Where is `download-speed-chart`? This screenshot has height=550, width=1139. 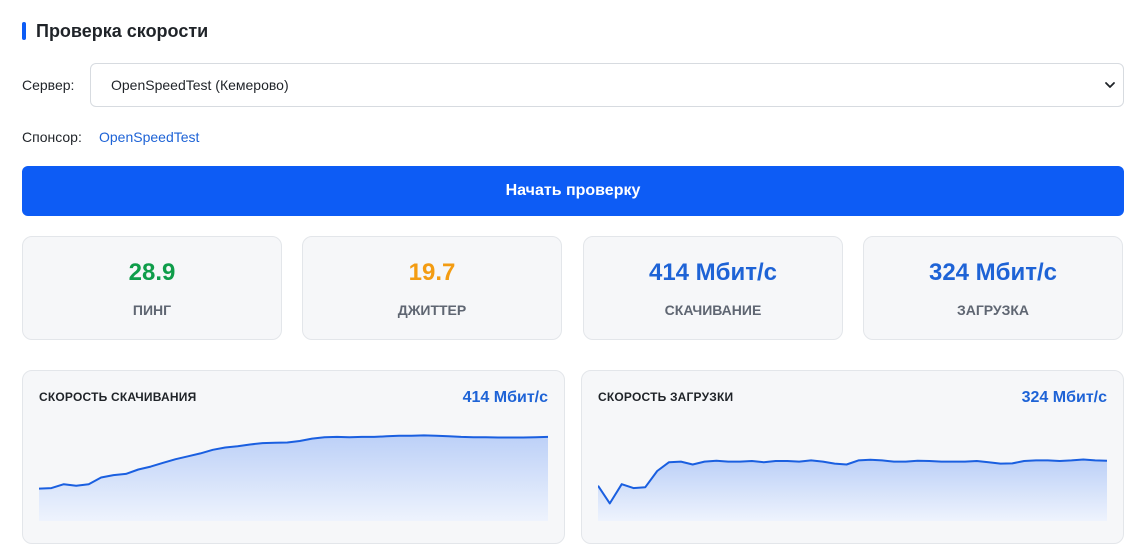 download-speed-chart is located at coordinates (293, 477).